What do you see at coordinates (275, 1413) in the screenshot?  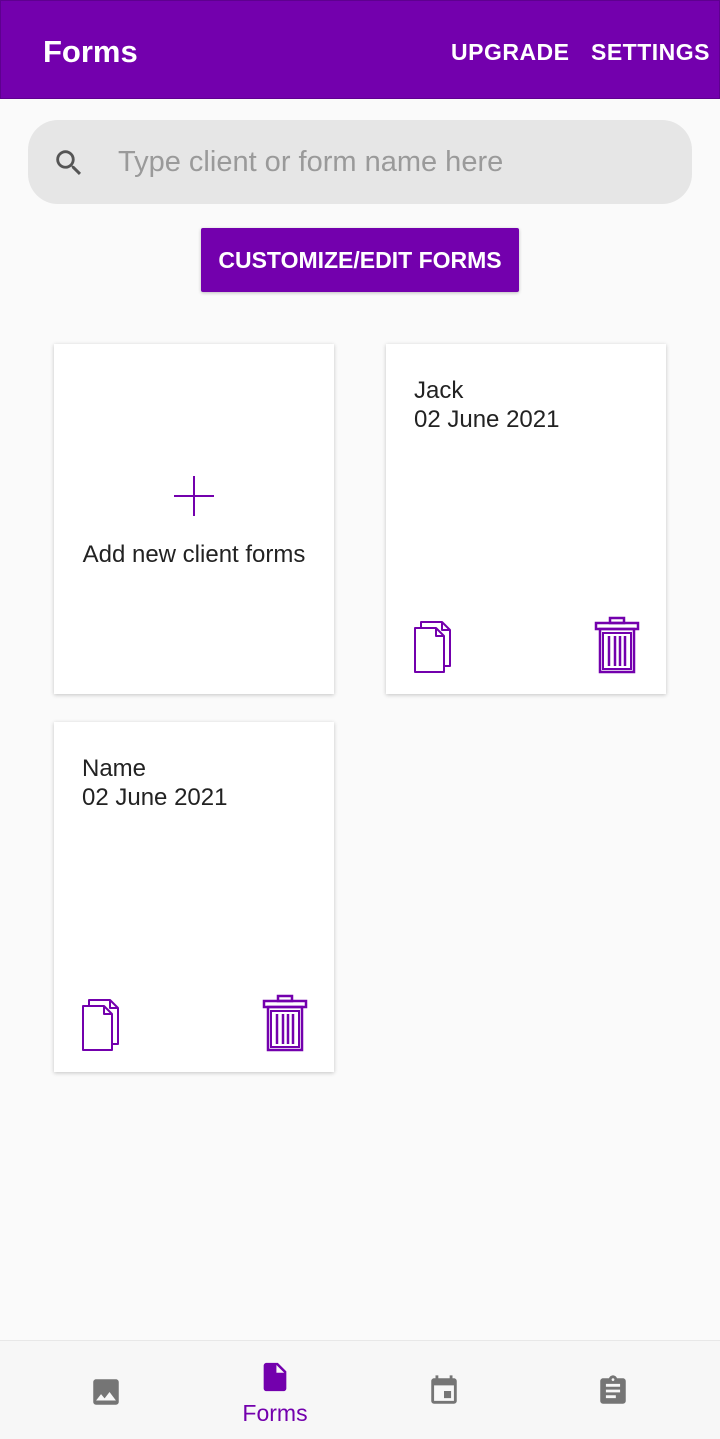 I see `nav-label-forms: Forms` at bounding box center [275, 1413].